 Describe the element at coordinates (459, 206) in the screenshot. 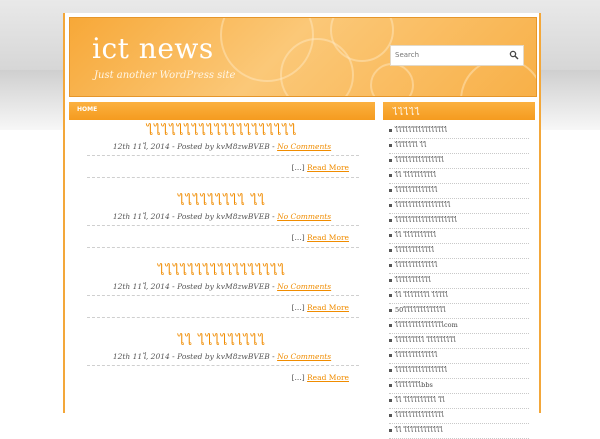

I see `sidebar-item: ไไไไไไไไไไไไไไไไไ` at that location.